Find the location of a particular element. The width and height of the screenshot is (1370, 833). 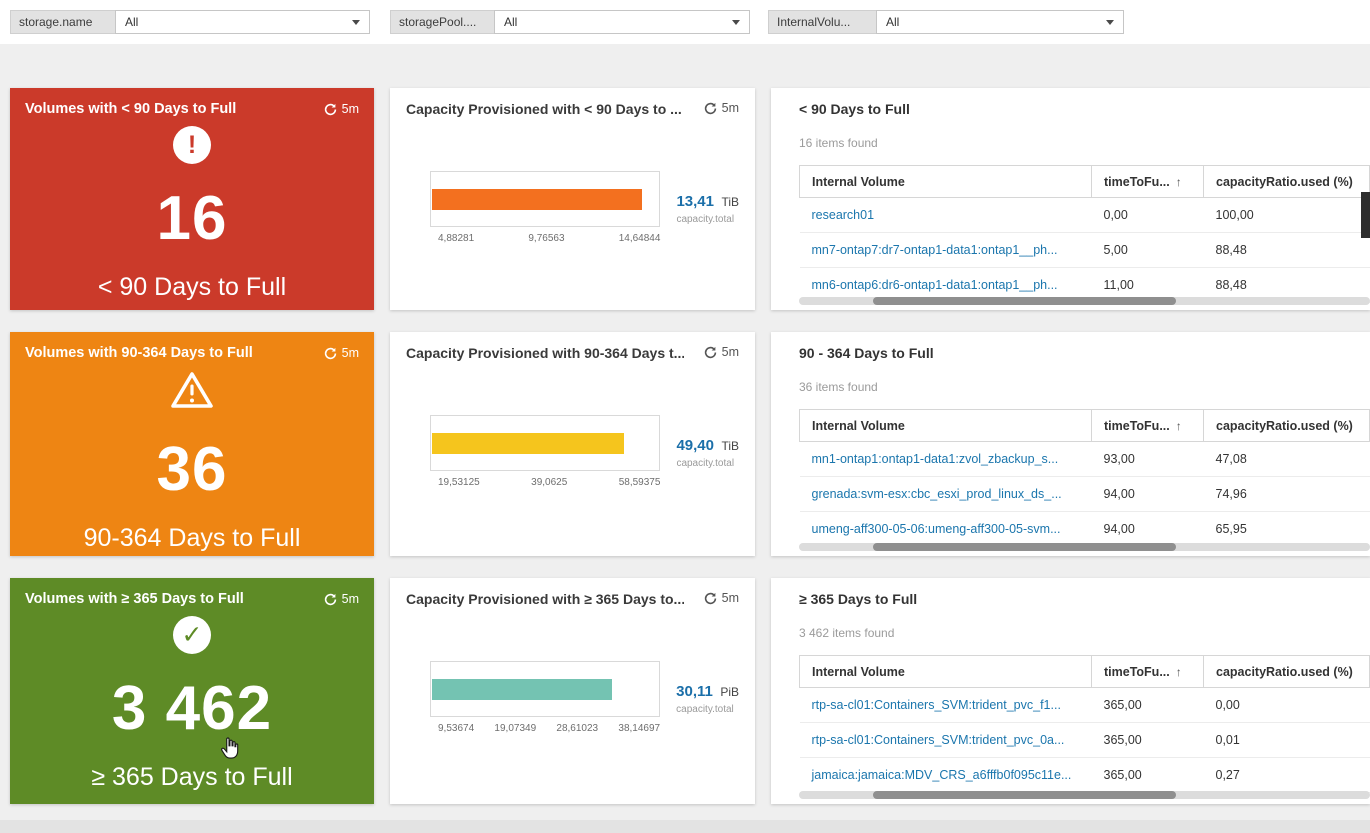

filter-storage-name-label: storage.name is located at coordinates (62, 22).